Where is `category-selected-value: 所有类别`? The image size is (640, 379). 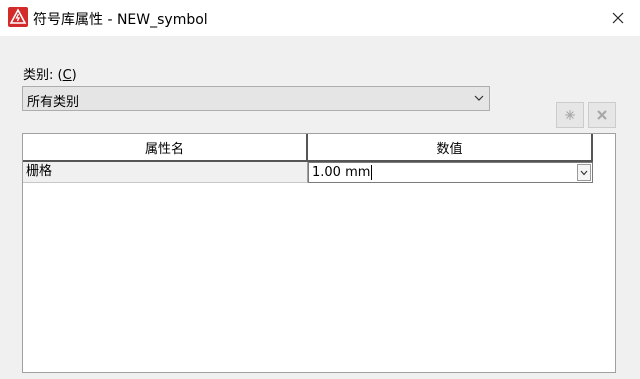
category-selected-value: 所有类别 is located at coordinates (53, 102).